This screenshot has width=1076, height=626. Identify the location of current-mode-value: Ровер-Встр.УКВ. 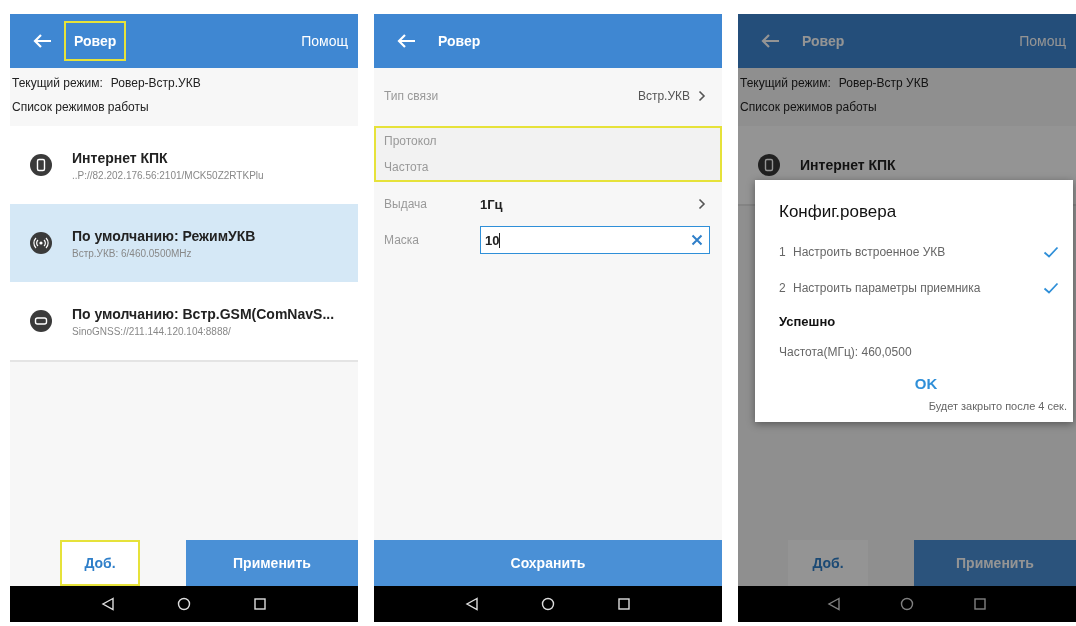
(155, 83).